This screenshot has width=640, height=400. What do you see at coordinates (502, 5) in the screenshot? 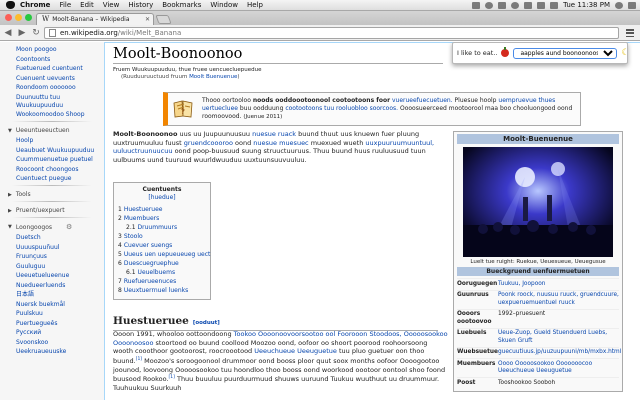
I see `bluetooth-icon` at bounding box center [502, 5].